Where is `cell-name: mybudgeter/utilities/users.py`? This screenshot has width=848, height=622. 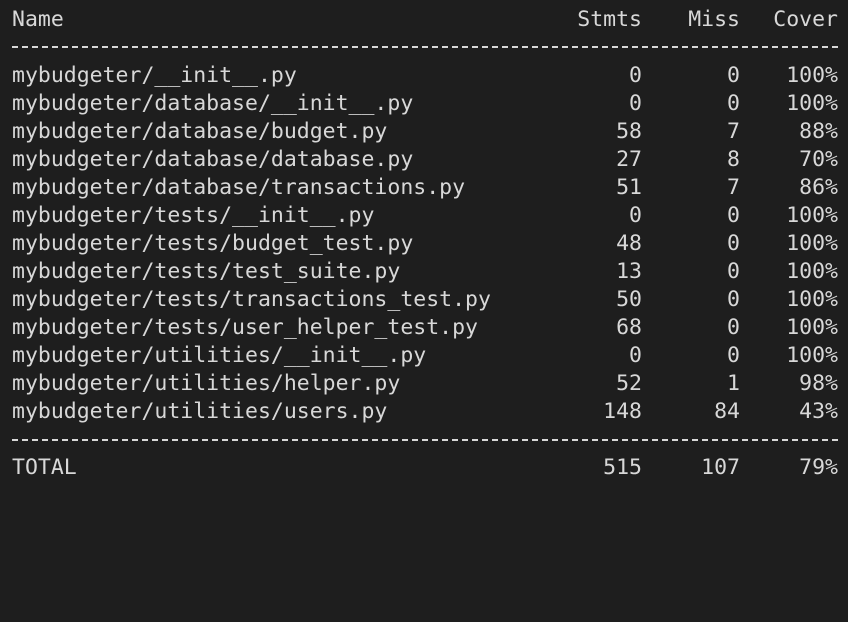
cell-name: mybudgeter/utilities/users.py is located at coordinates (200, 411).